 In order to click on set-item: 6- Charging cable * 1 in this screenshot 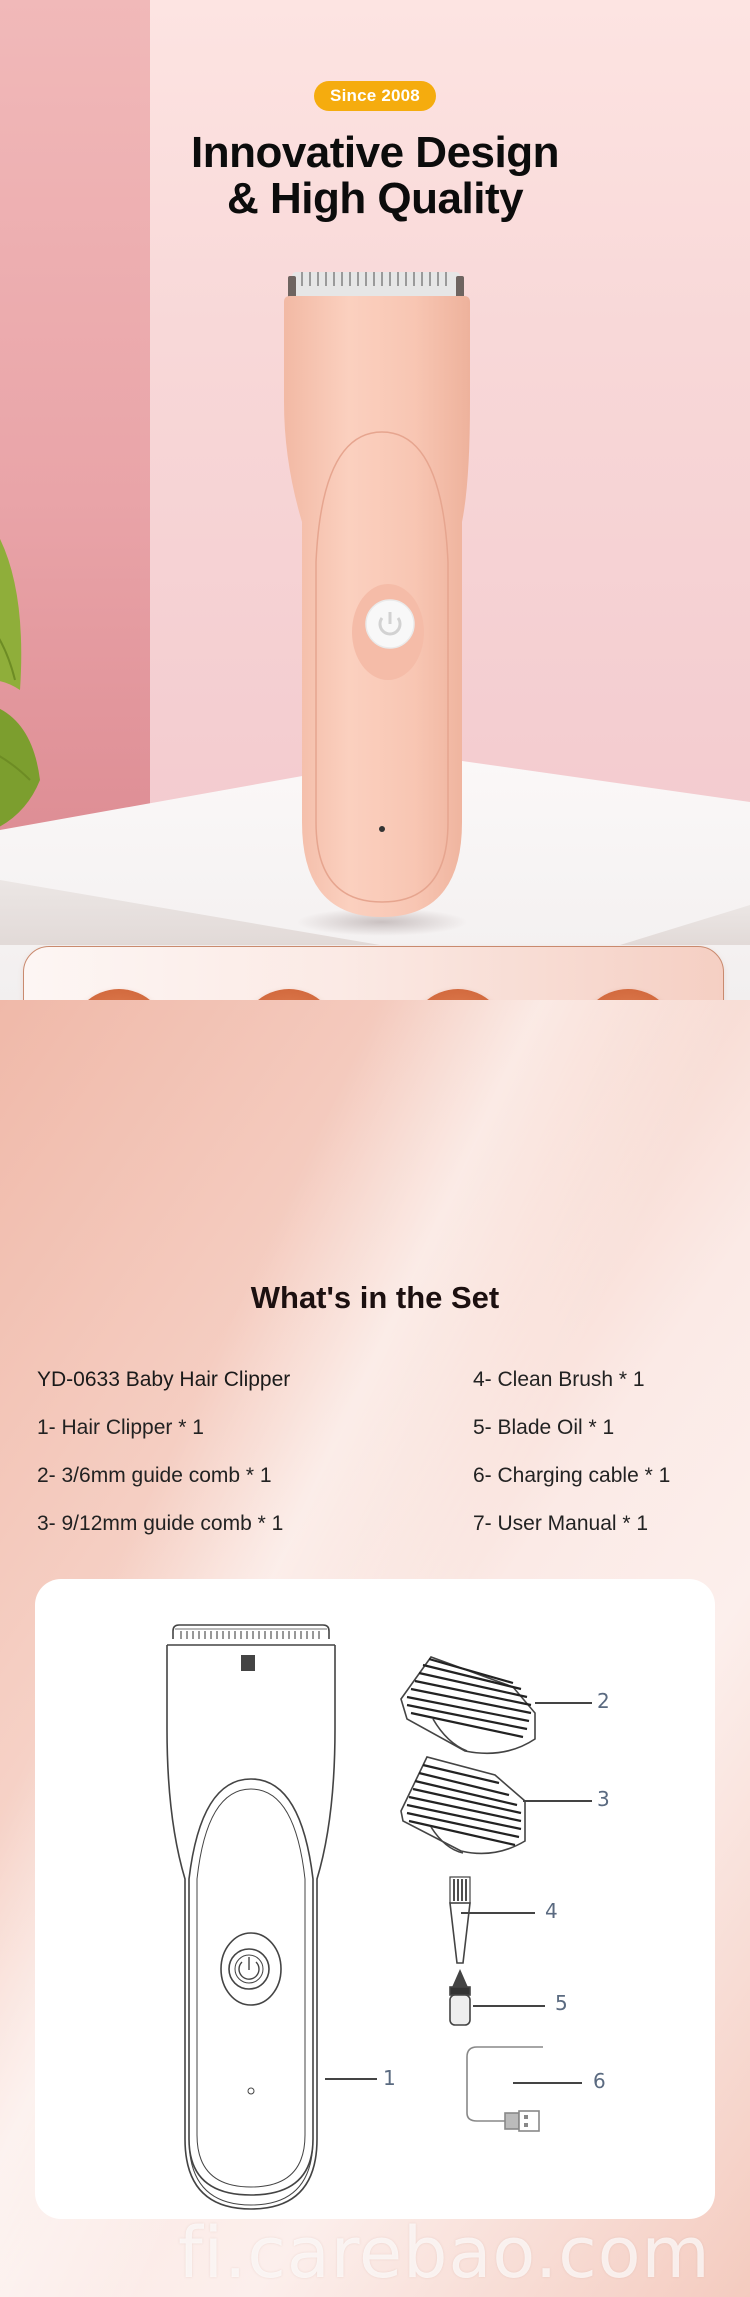, I will do `click(572, 1475)`.